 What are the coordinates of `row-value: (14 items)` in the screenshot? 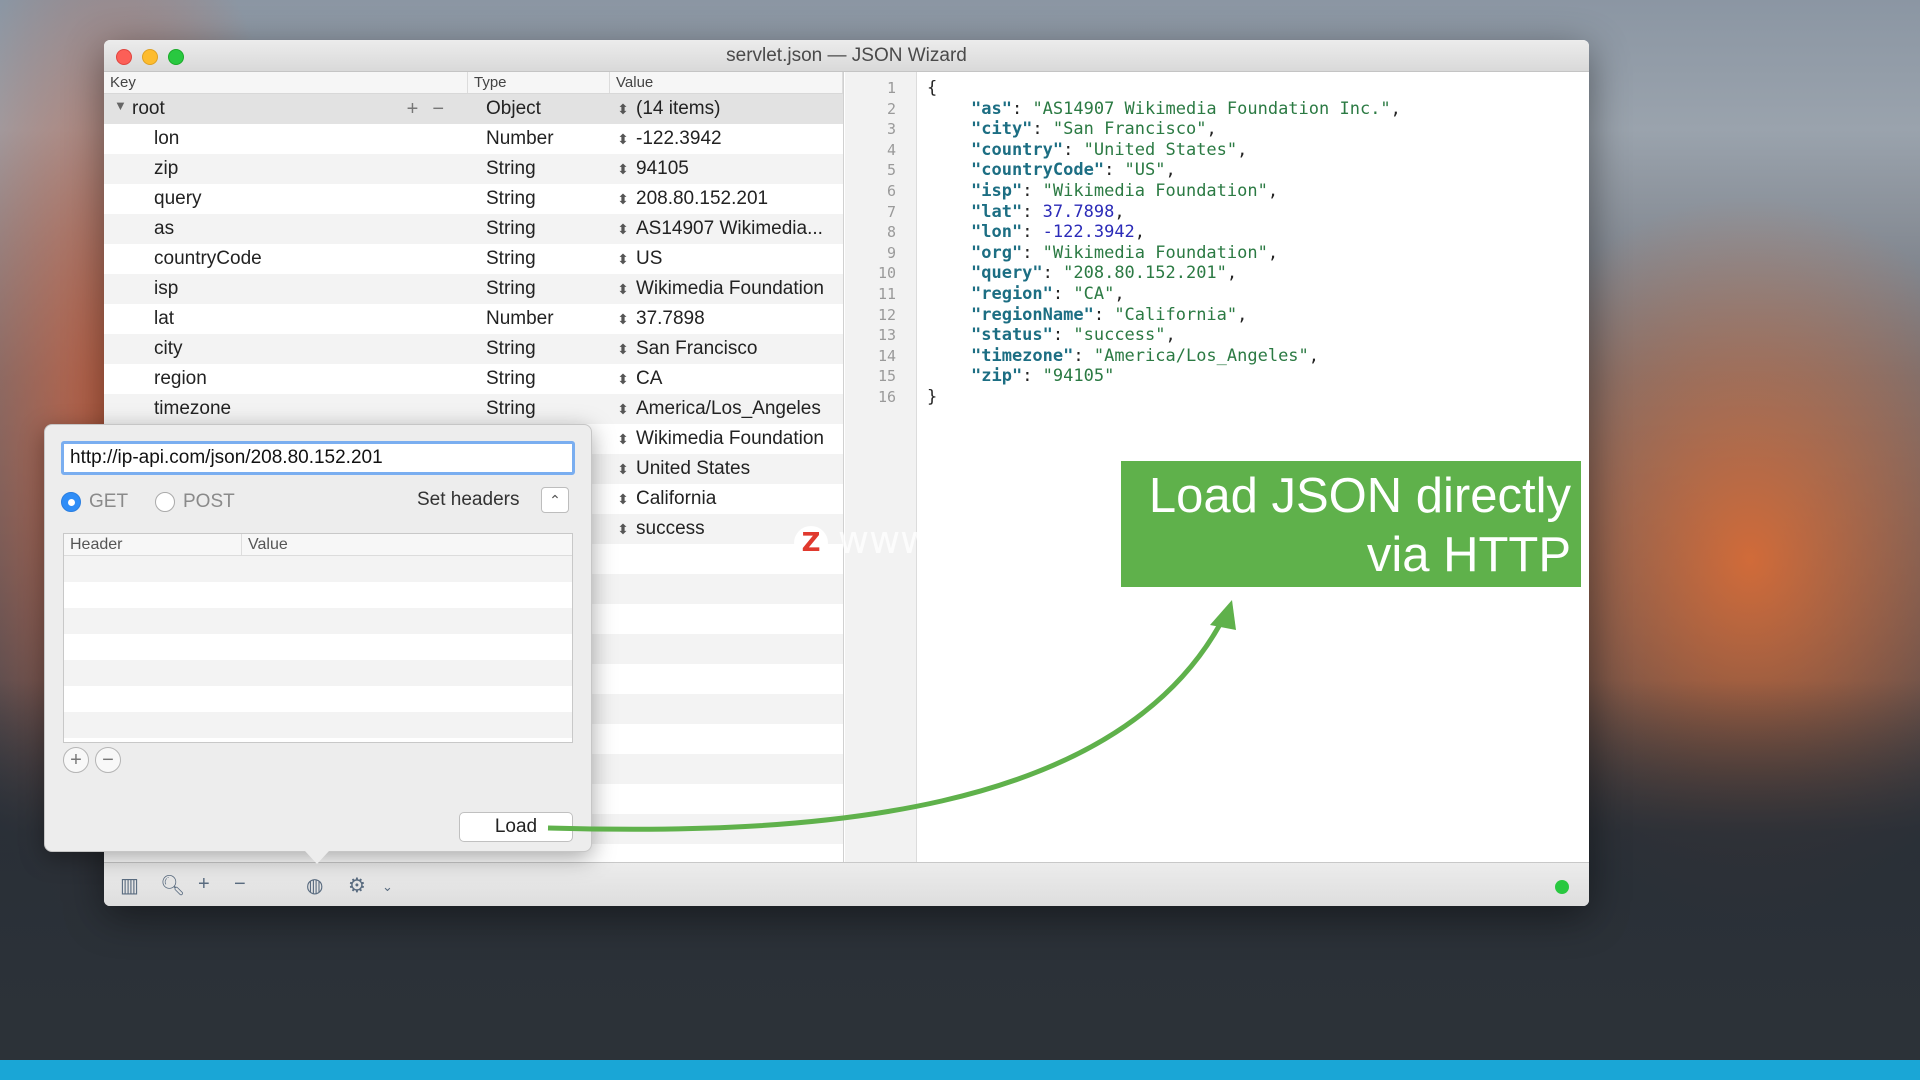 It's located at (678, 108).